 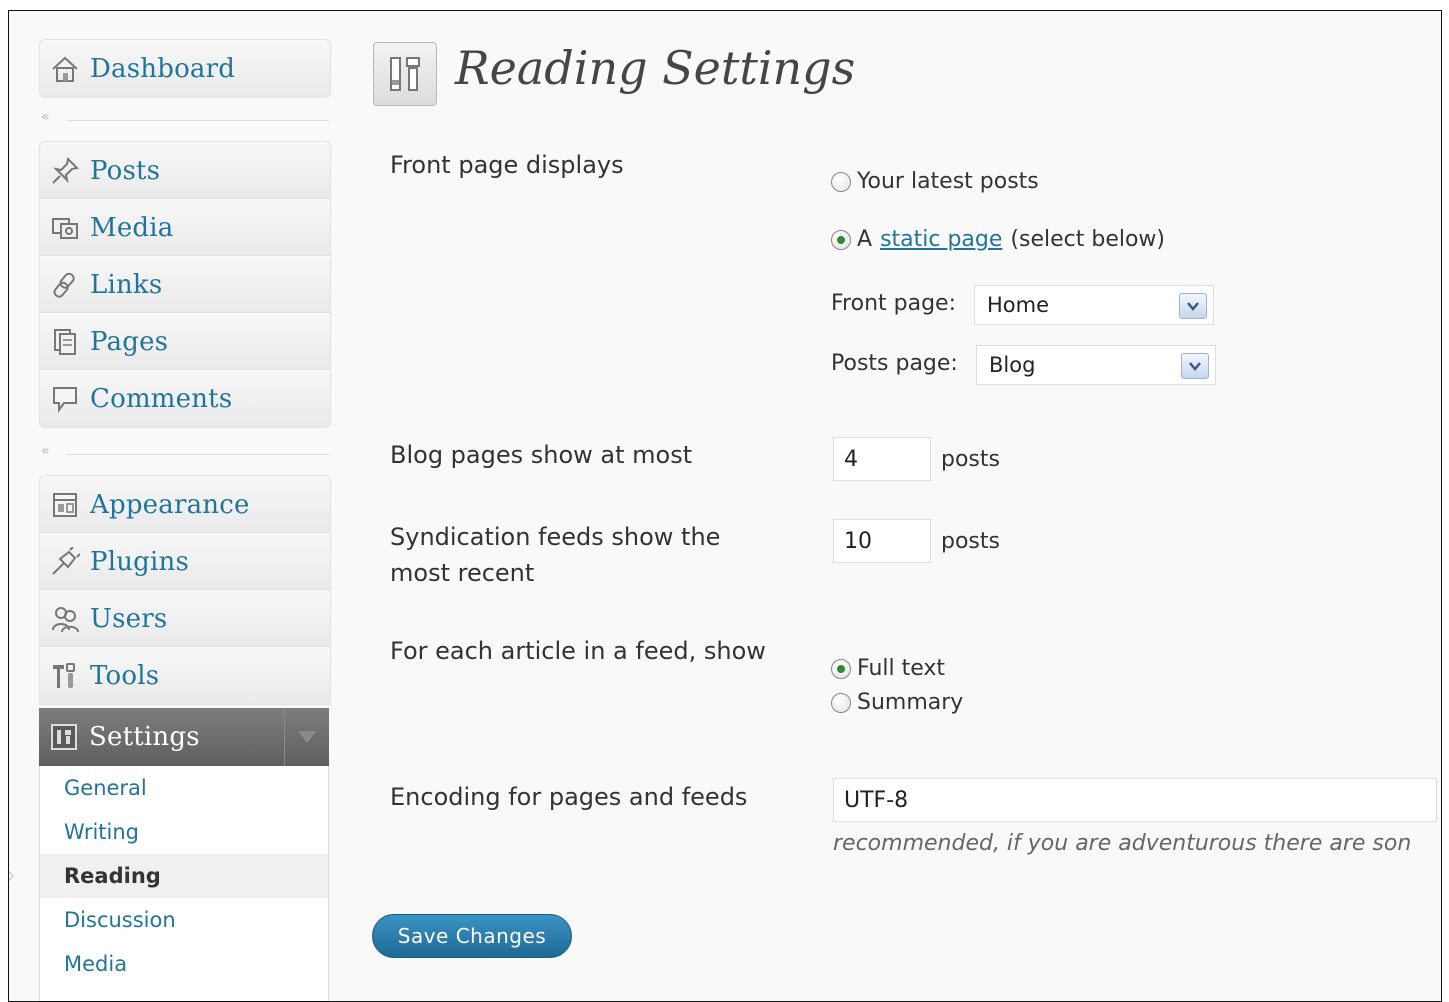 What do you see at coordinates (65, 562) in the screenshot?
I see `plug-icon` at bounding box center [65, 562].